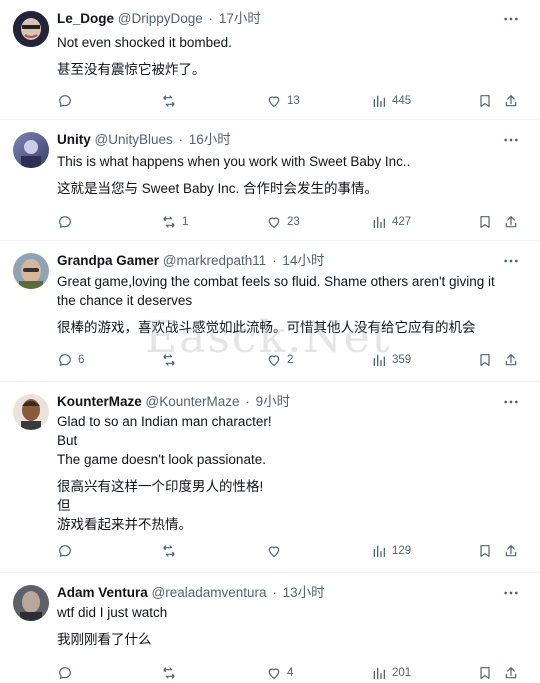  I want to click on views-button: 445, so click(391, 101).